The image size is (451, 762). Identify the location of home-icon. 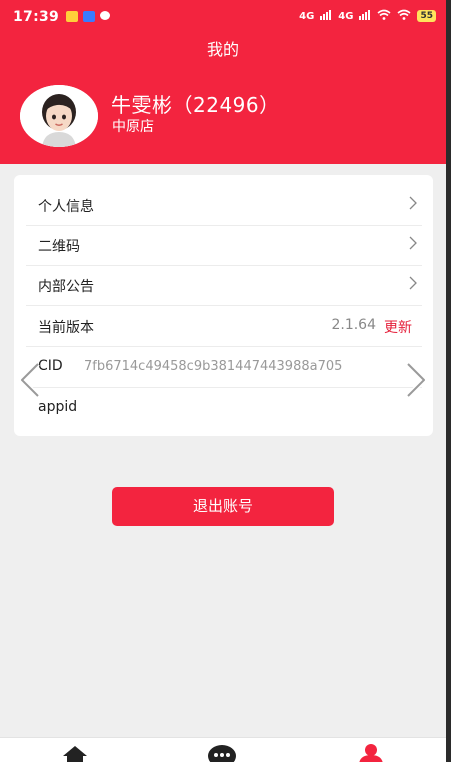
(75, 753).